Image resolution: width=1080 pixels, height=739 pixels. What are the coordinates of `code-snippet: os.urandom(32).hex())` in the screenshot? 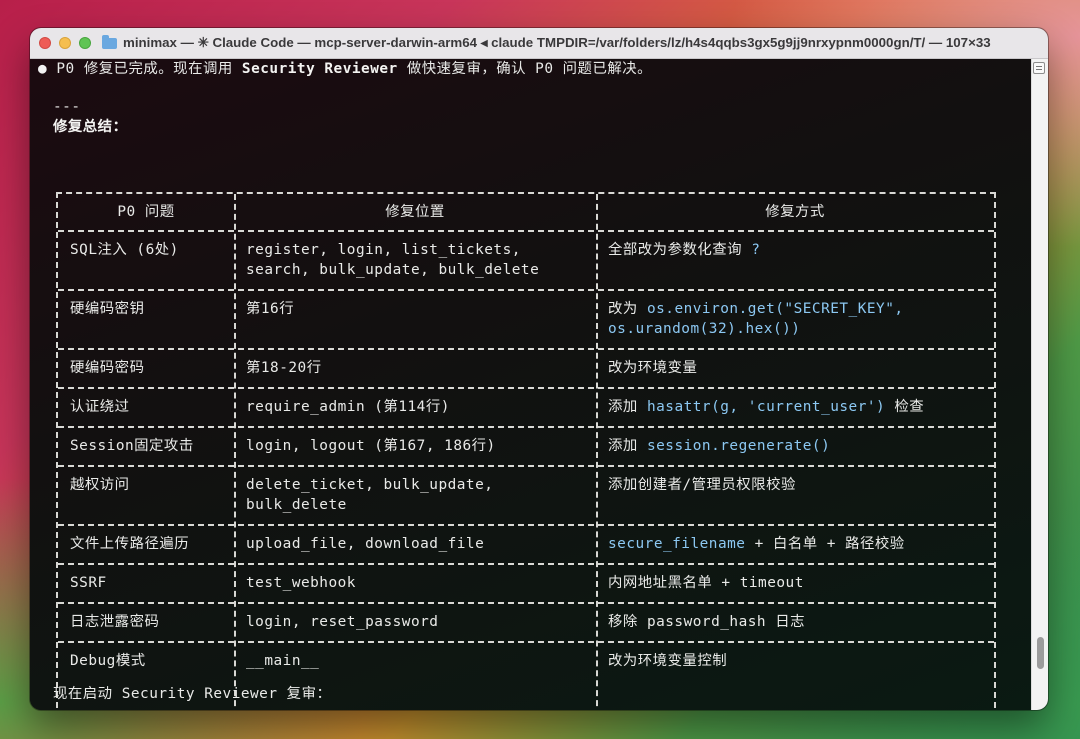 It's located at (704, 329).